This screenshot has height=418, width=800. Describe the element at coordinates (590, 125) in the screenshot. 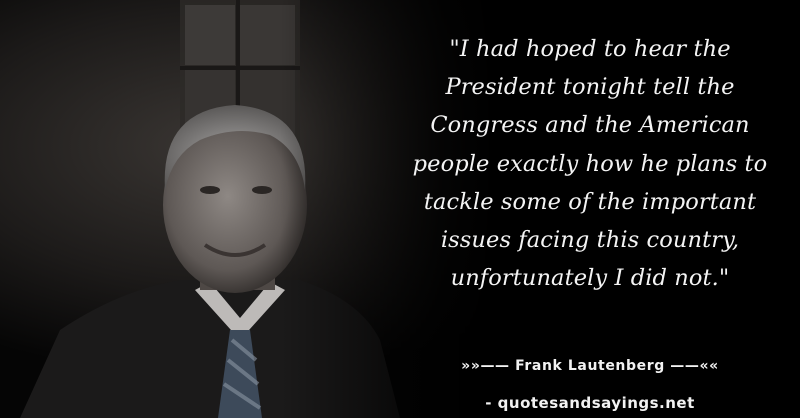

I see `quote-line: Congress and the American` at that location.